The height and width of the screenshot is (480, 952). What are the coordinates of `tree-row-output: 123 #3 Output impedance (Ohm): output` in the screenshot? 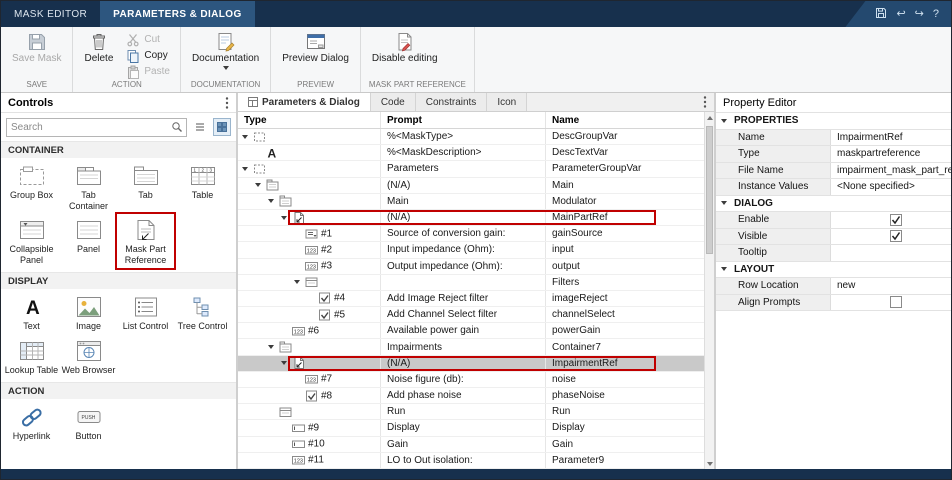 It's located at (471, 266).